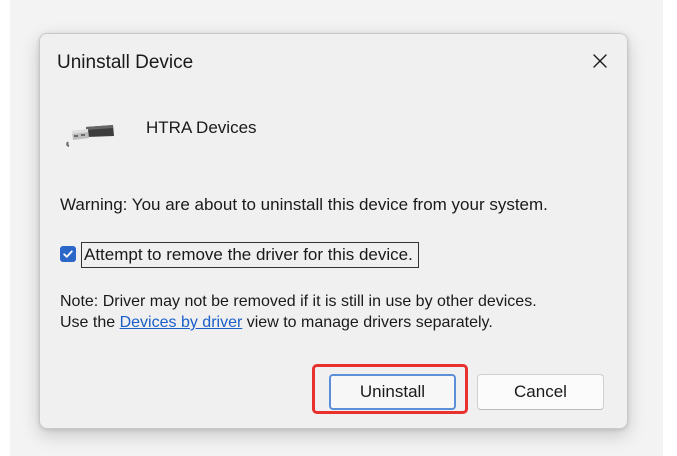 The width and height of the screenshot is (677, 456). I want to click on cancel-button: Cancel, so click(540, 392).